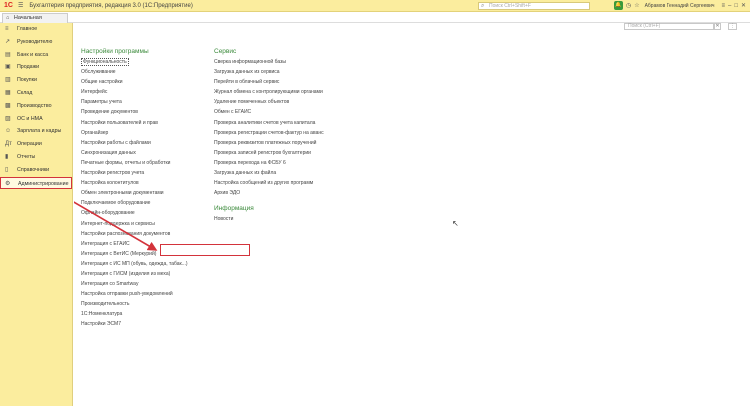 The height and width of the screenshot is (406, 750). I want to click on menu-icon: ☰, so click(20, 5).